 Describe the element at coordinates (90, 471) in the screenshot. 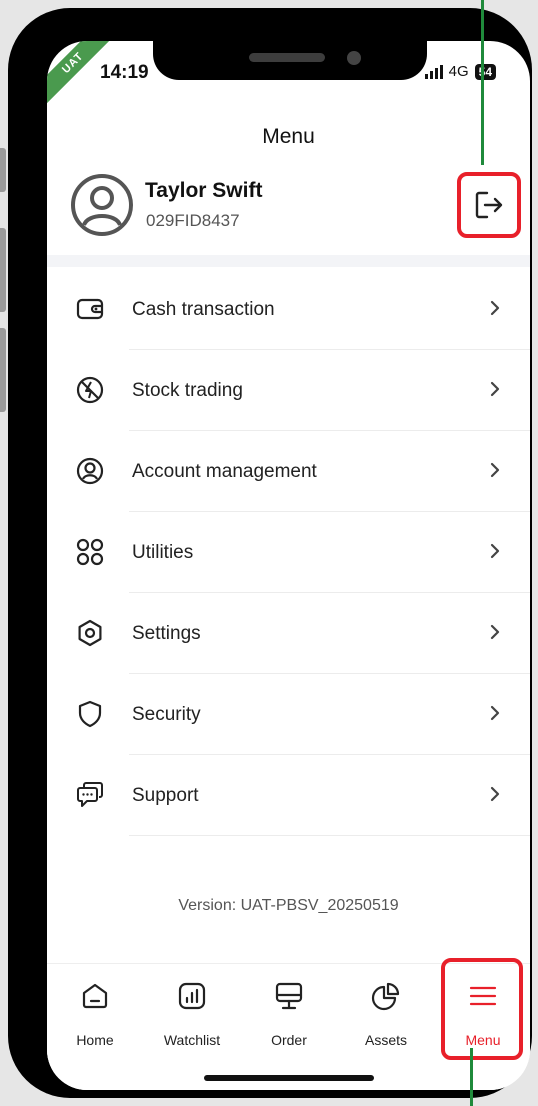

I see `user-circle-icon` at that location.